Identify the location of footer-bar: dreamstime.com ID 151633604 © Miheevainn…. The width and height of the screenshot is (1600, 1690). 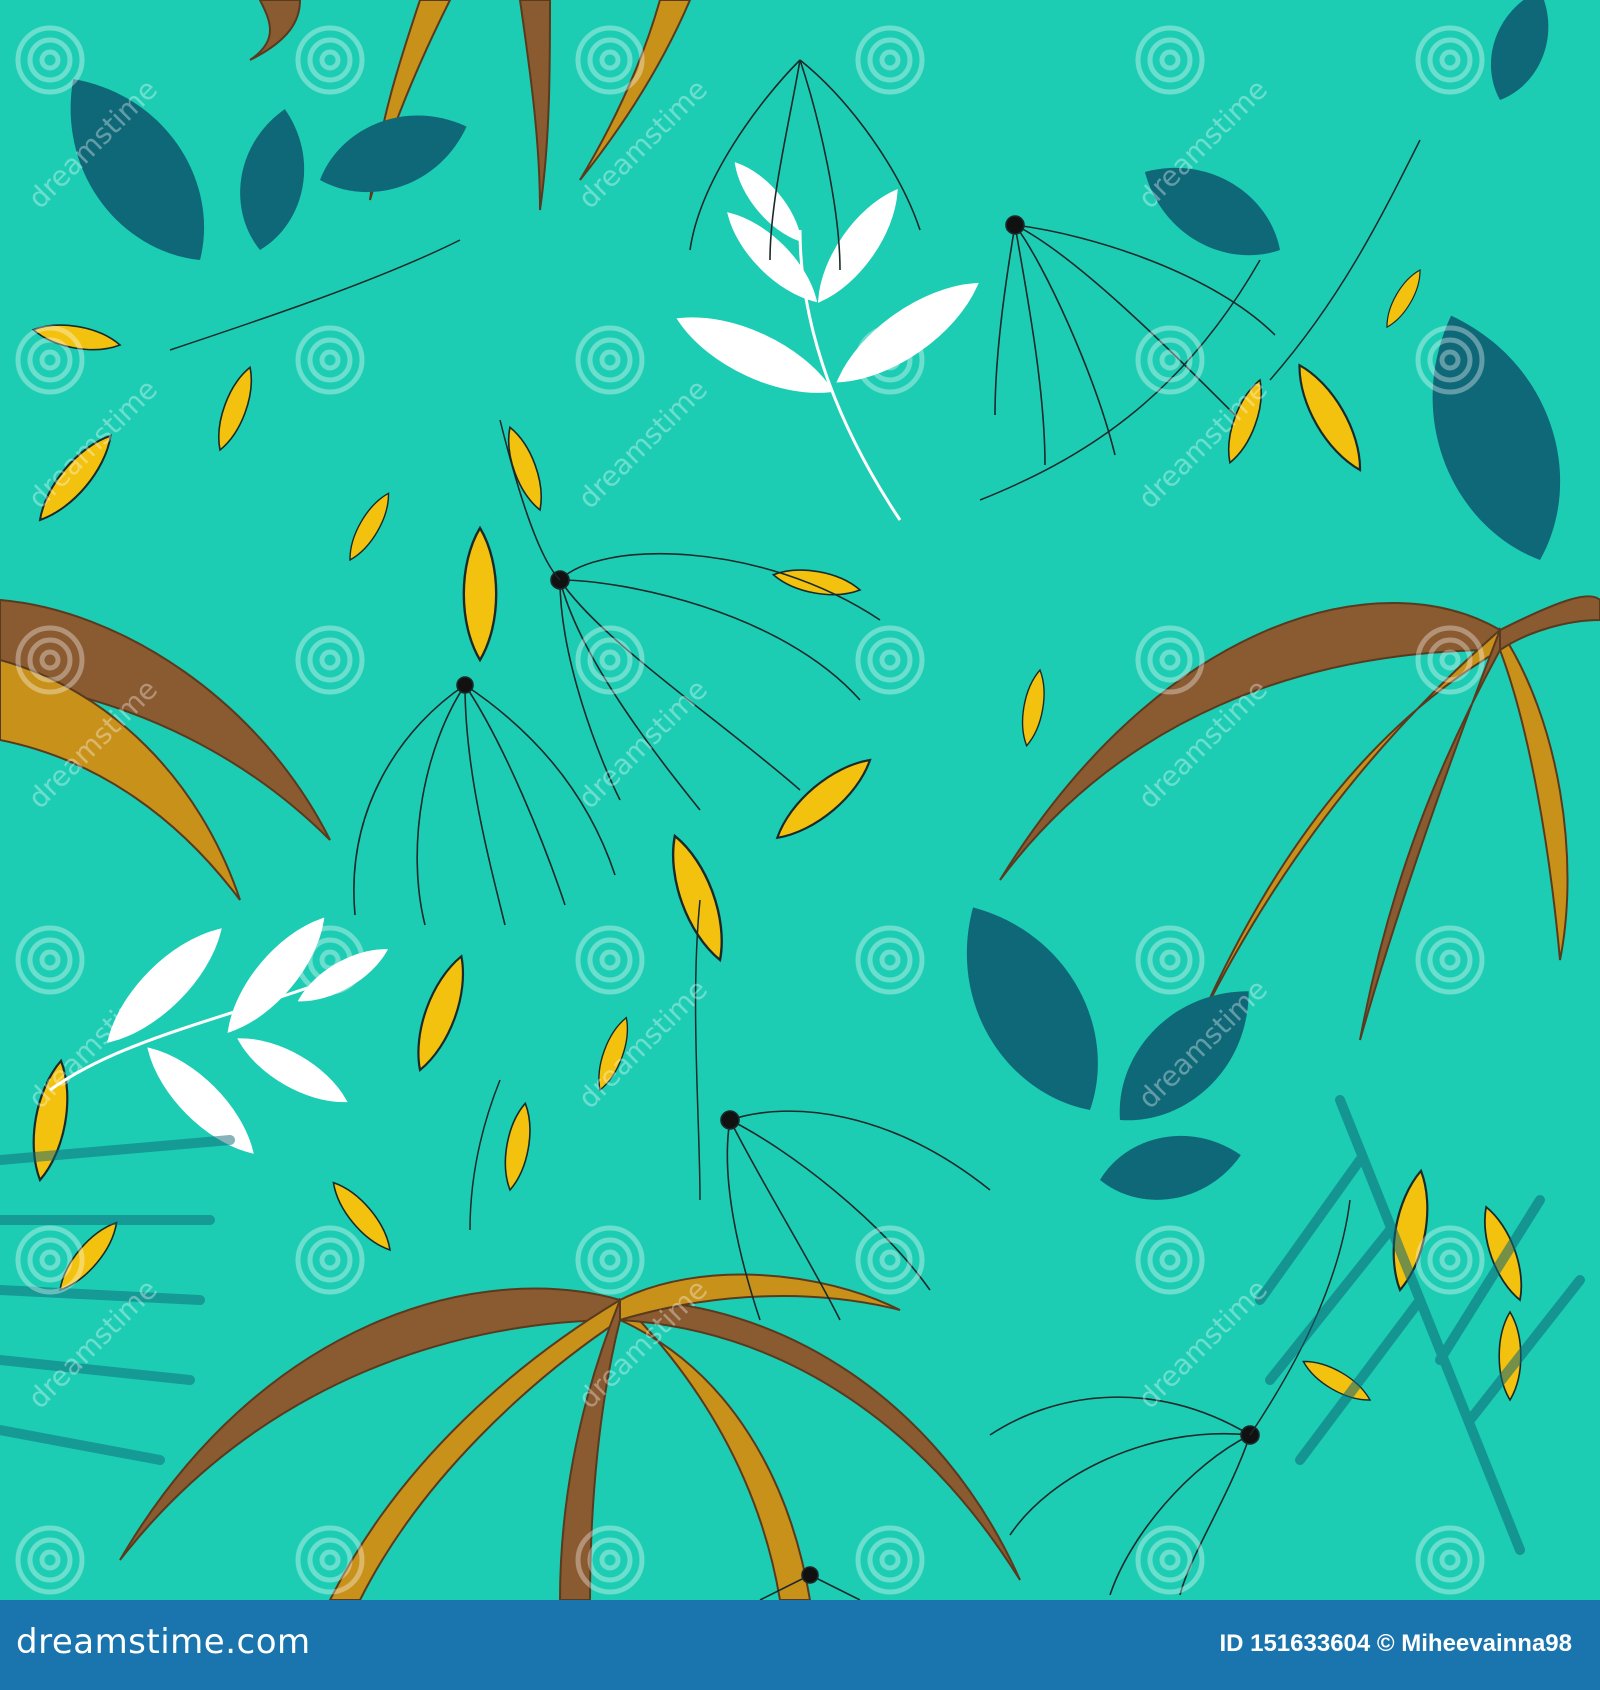
(800, 1645).